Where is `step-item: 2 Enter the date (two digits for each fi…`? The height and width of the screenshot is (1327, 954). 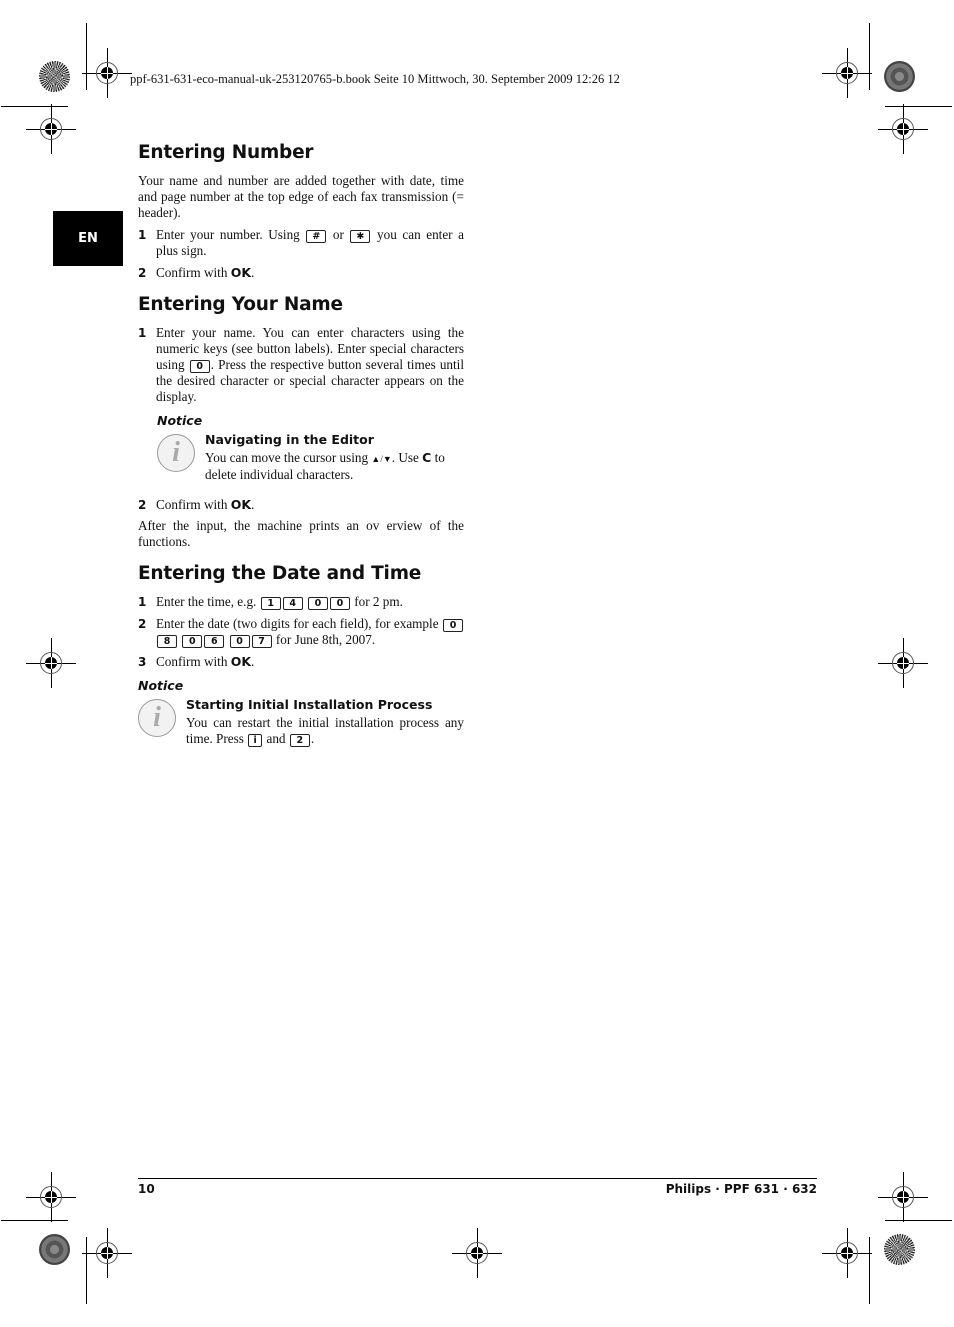
step-item: 2 Enter the date (two digits for each fi… is located at coordinates (301, 632).